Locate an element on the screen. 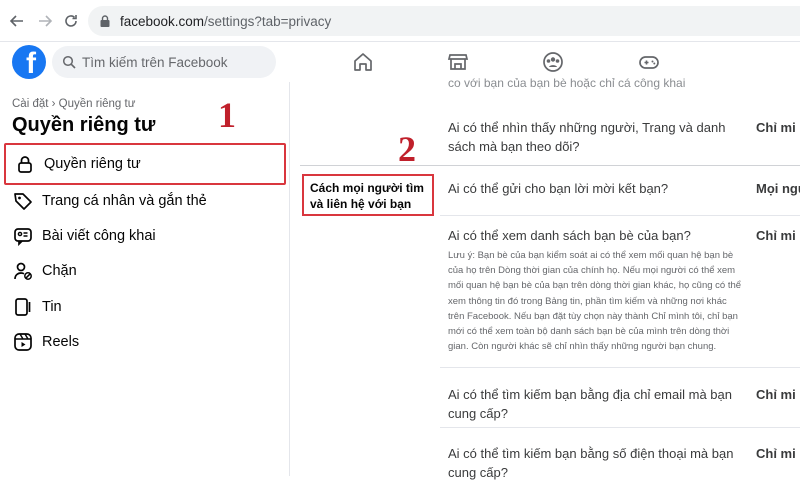 The width and height of the screenshot is (800, 482). logo-letter: f is located at coordinates (31, 63).